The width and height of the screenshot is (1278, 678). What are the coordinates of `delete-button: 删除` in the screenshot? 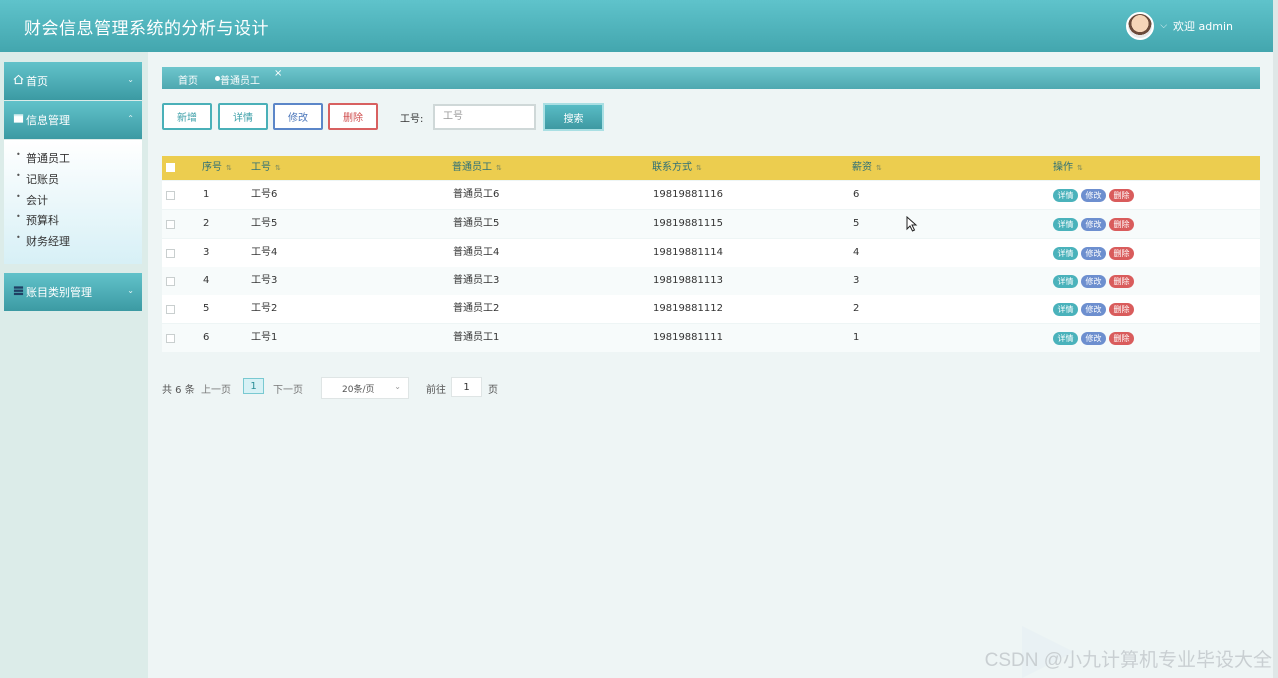 It's located at (353, 116).